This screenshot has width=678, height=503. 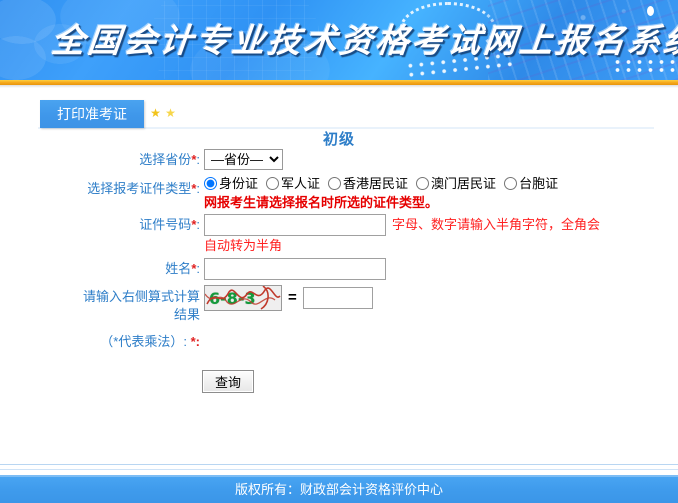 What do you see at coordinates (321, 202) in the screenshot?
I see `id-type-warning-text: 网报考生请选择报名时所选的证件类型。` at bounding box center [321, 202].